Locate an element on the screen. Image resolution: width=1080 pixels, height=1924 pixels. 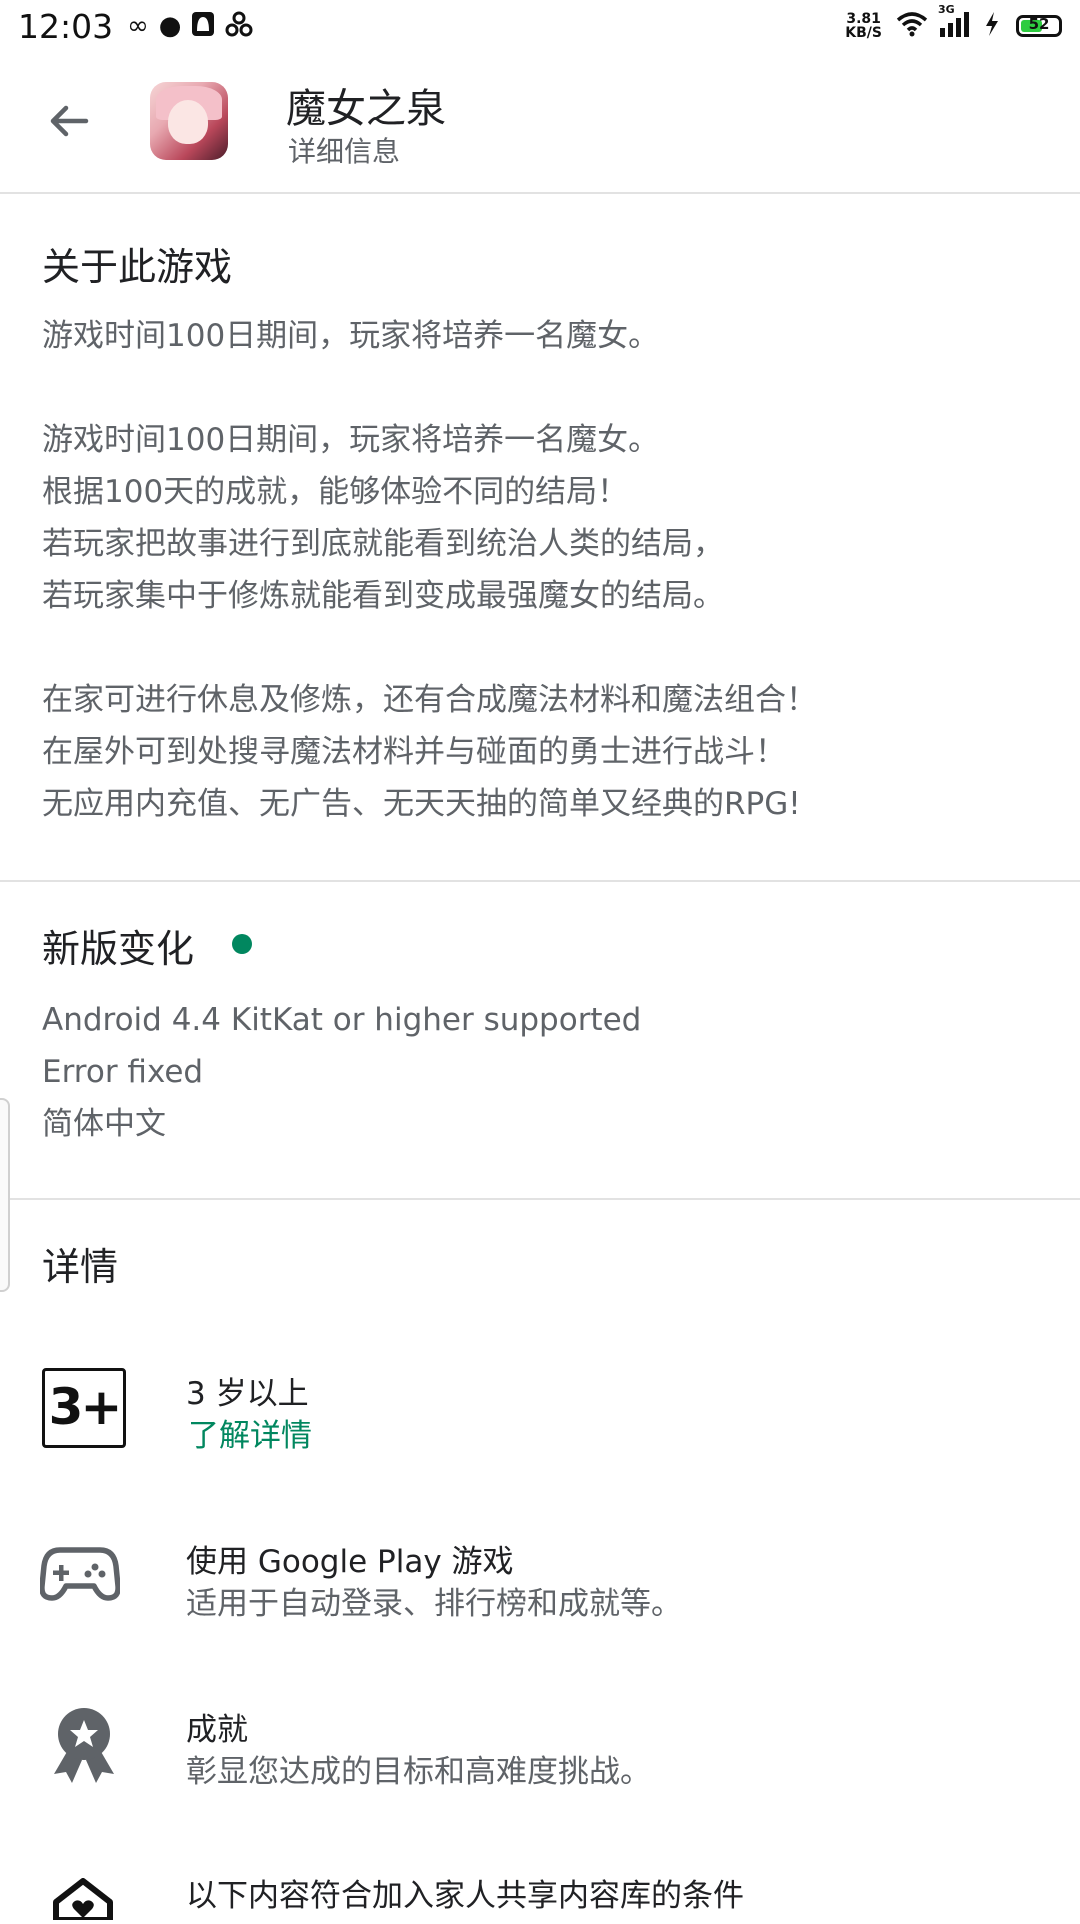
network-type: 3G is located at coordinates (946, 9).